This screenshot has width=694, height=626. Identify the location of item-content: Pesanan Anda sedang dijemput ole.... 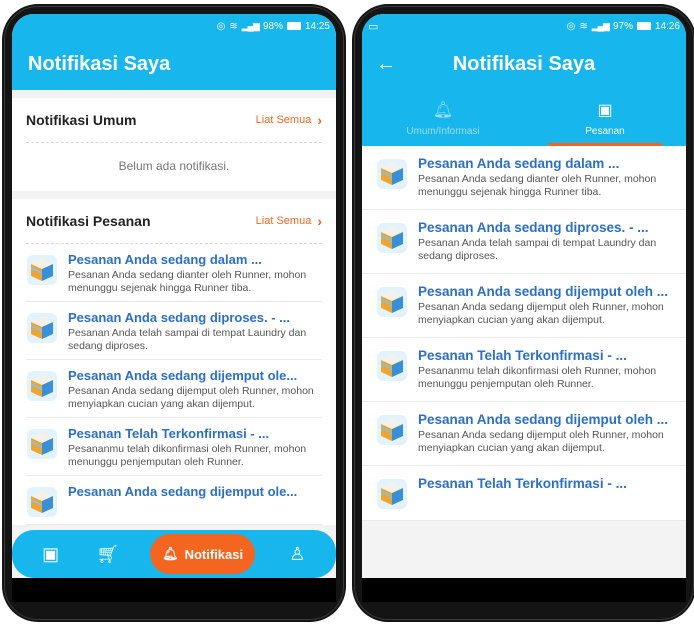
(182, 501).